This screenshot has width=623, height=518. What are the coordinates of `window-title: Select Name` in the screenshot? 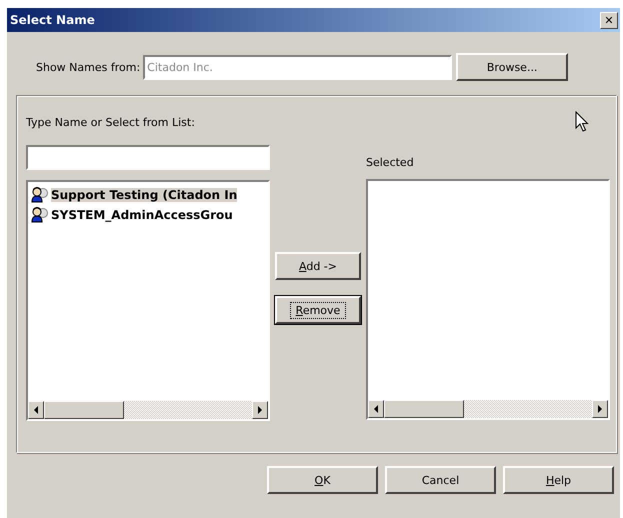 It's located at (52, 20).